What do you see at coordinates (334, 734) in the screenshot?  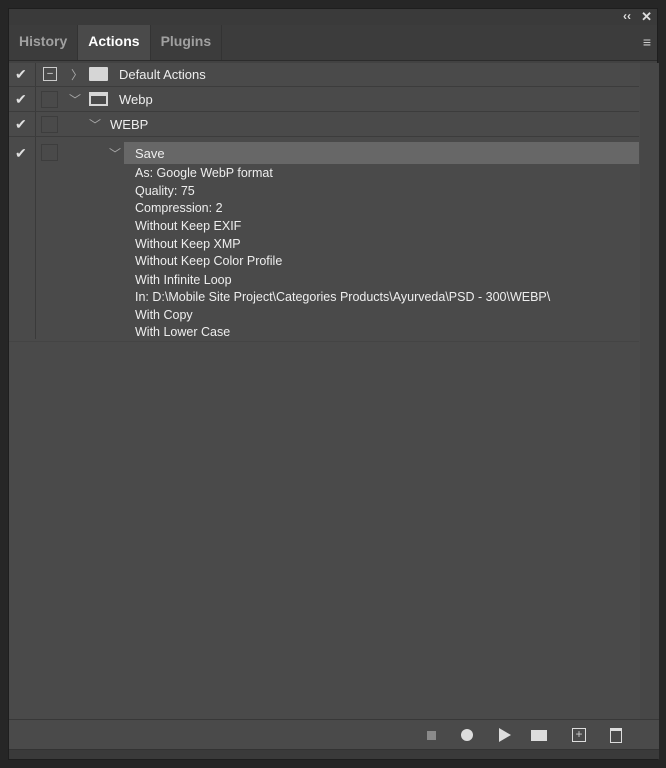 I see `bottom-toolbar: +` at bounding box center [334, 734].